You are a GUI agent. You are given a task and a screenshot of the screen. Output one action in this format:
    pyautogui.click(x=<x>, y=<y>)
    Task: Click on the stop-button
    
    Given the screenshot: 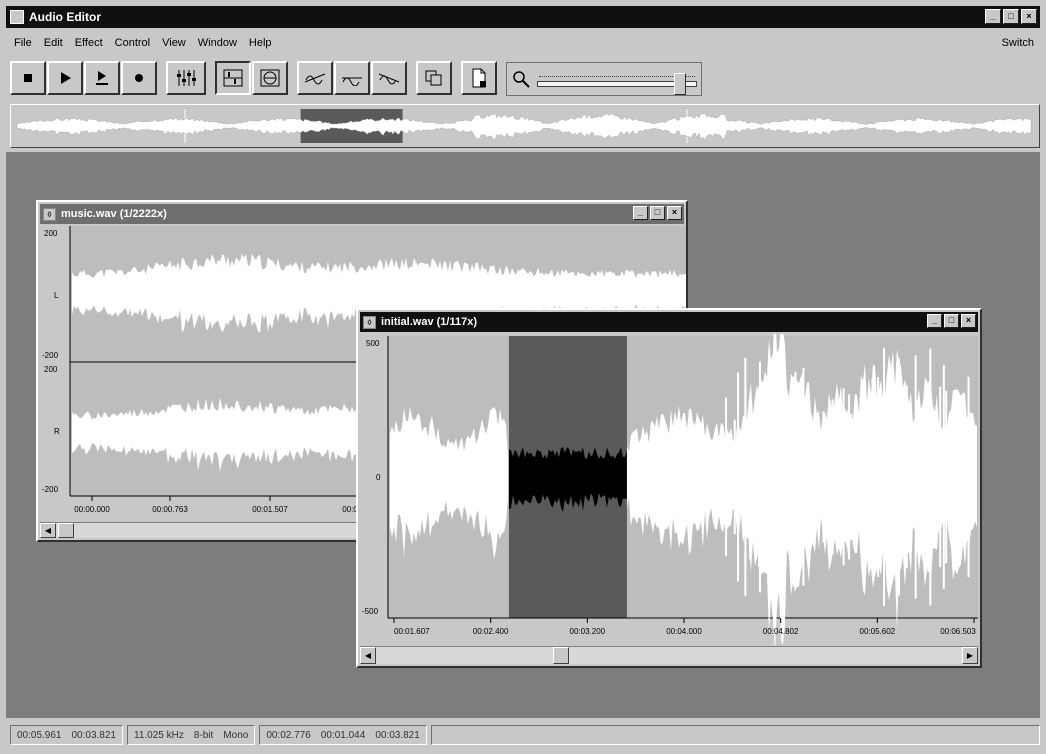 What is the action you would take?
    pyautogui.click(x=28, y=78)
    